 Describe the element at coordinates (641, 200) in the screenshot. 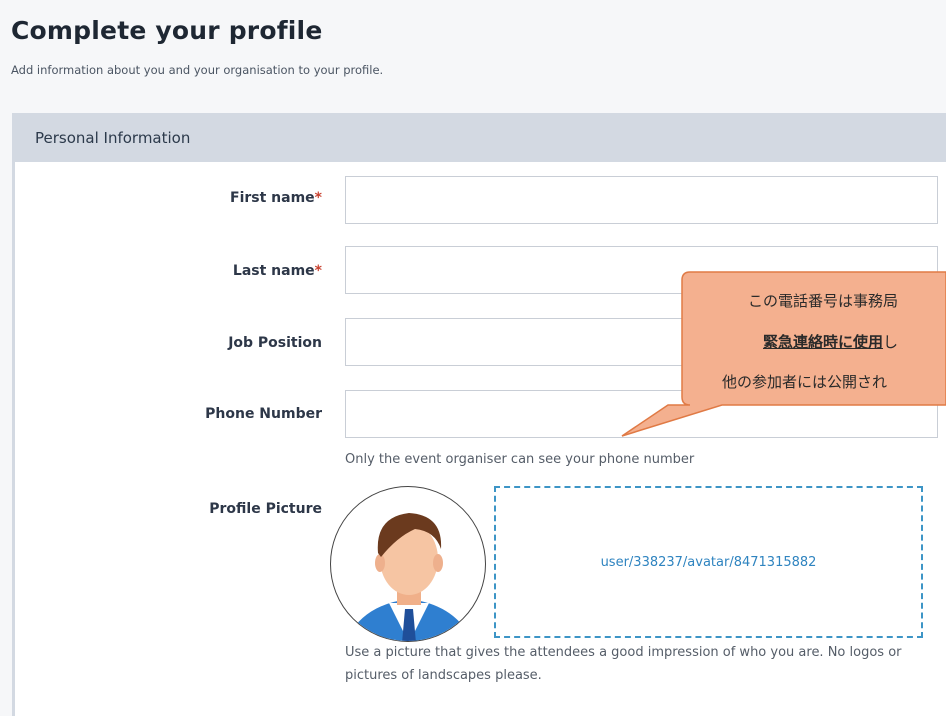

I see `first-name-input` at that location.